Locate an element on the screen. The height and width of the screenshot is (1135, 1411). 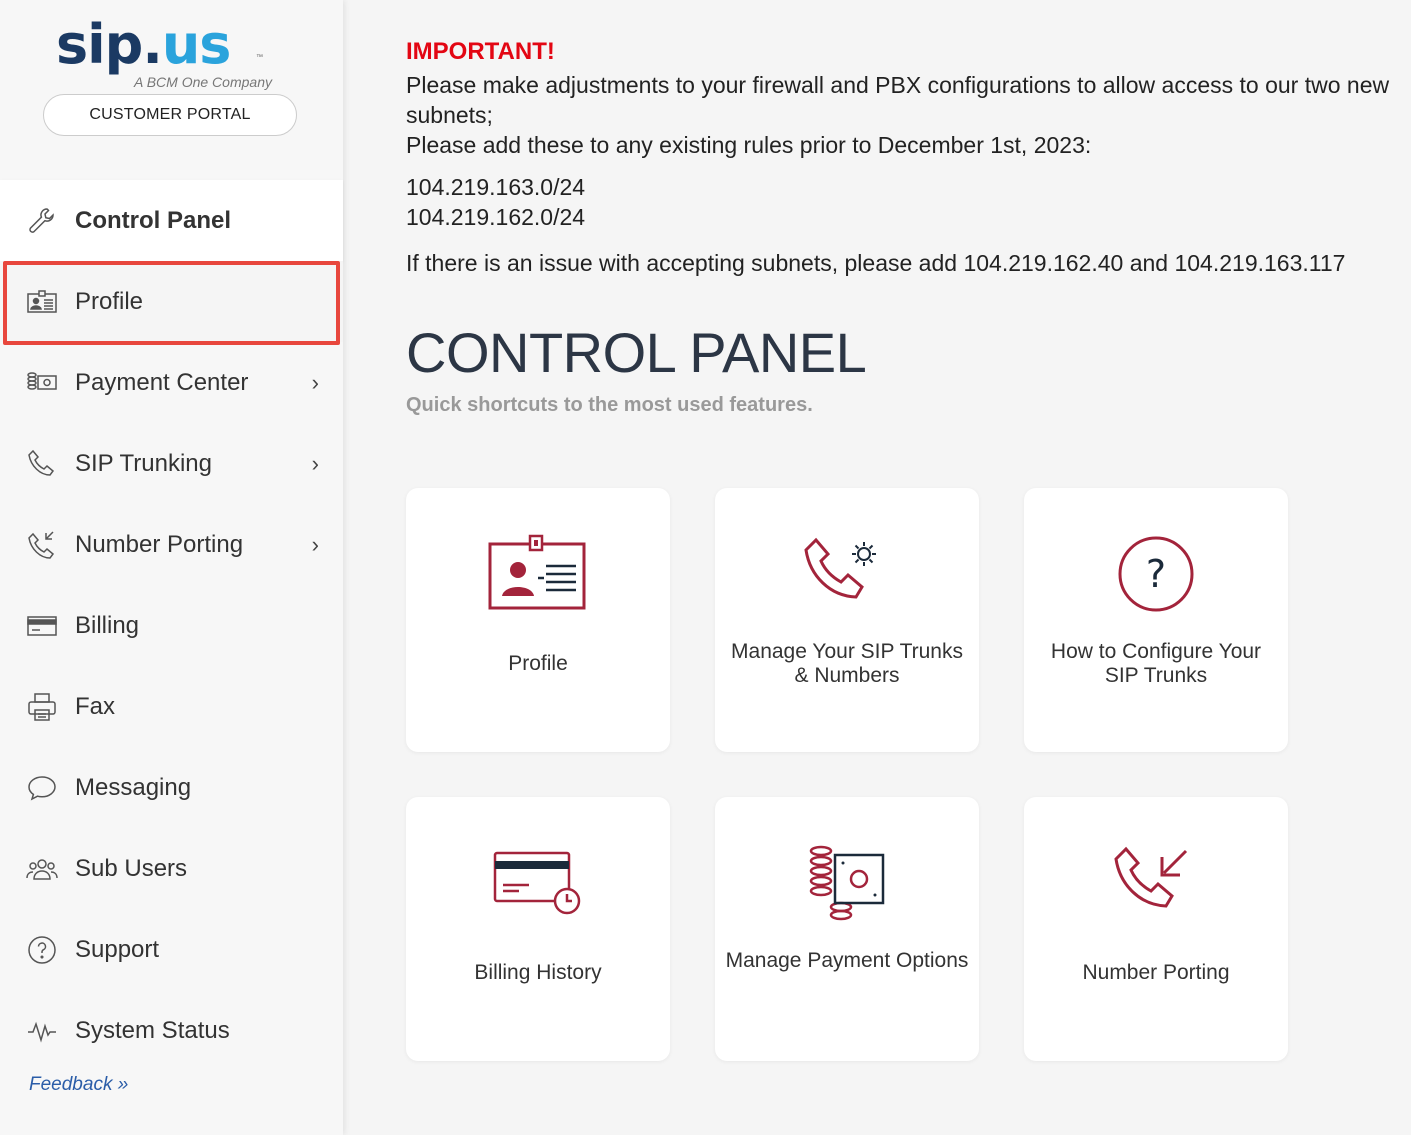
credit-card-icon is located at coordinates (42, 626).